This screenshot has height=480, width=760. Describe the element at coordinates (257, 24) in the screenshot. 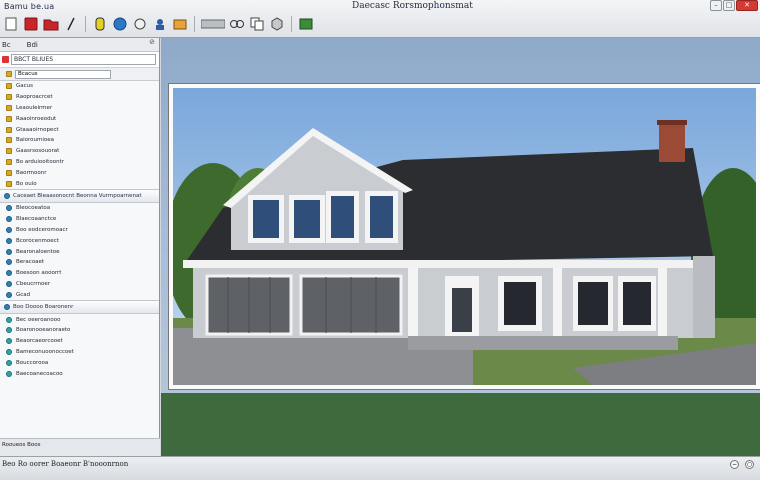

I see `copy-icon` at that location.